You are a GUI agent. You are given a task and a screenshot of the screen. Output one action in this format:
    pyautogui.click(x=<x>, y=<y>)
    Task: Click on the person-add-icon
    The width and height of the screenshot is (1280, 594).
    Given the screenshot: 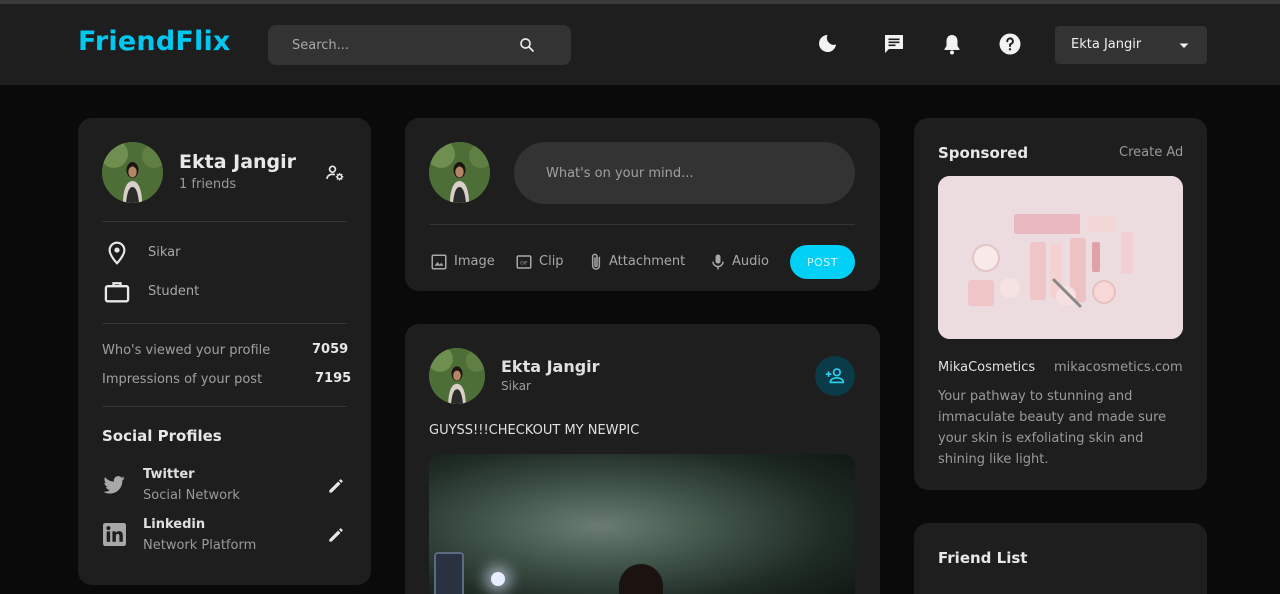 What is the action you would take?
    pyautogui.click(x=835, y=376)
    